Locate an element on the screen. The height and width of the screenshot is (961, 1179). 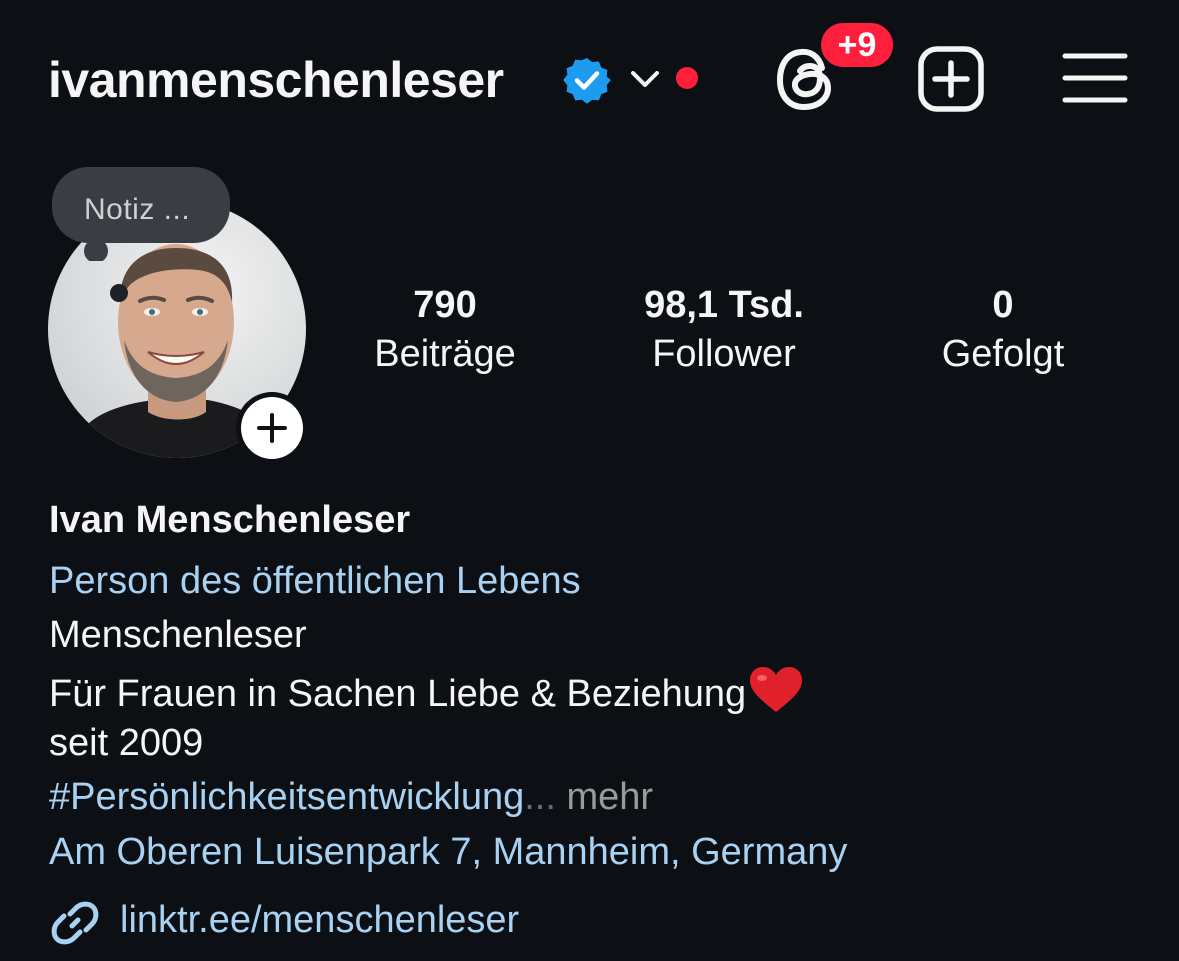
bio-line: #Persönlichkeitsentwicklung... mehr is located at coordinates (351, 797).